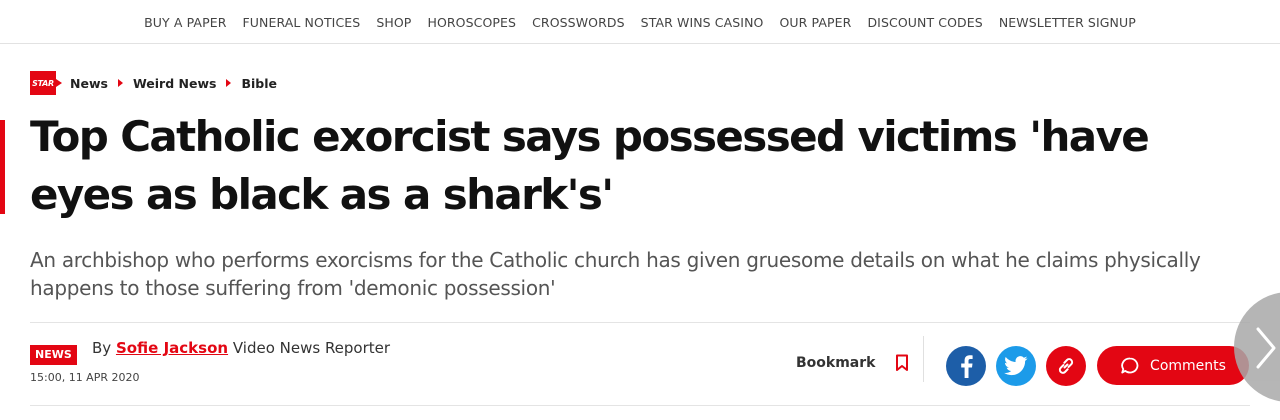 Image resolution: width=1280 pixels, height=420 pixels. I want to click on bookmark-button: Bookmark, so click(852, 363).